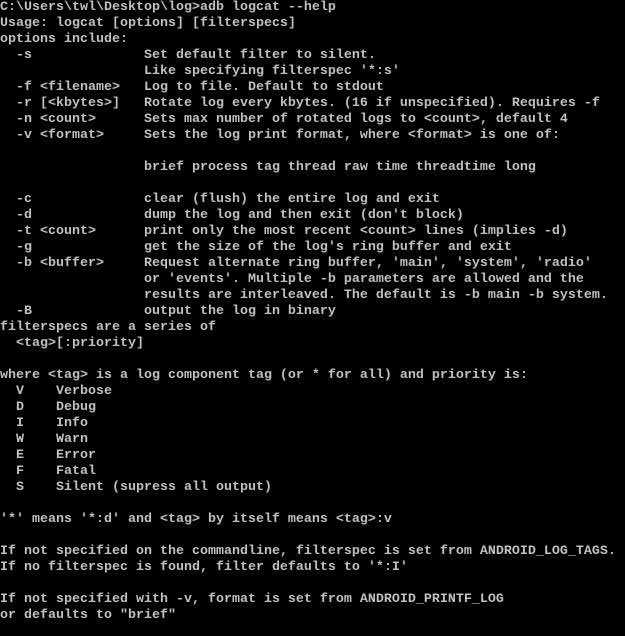 The height and width of the screenshot is (636, 625). Describe the element at coordinates (48, 455) in the screenshot. I see `console-line: E Error` at that location.